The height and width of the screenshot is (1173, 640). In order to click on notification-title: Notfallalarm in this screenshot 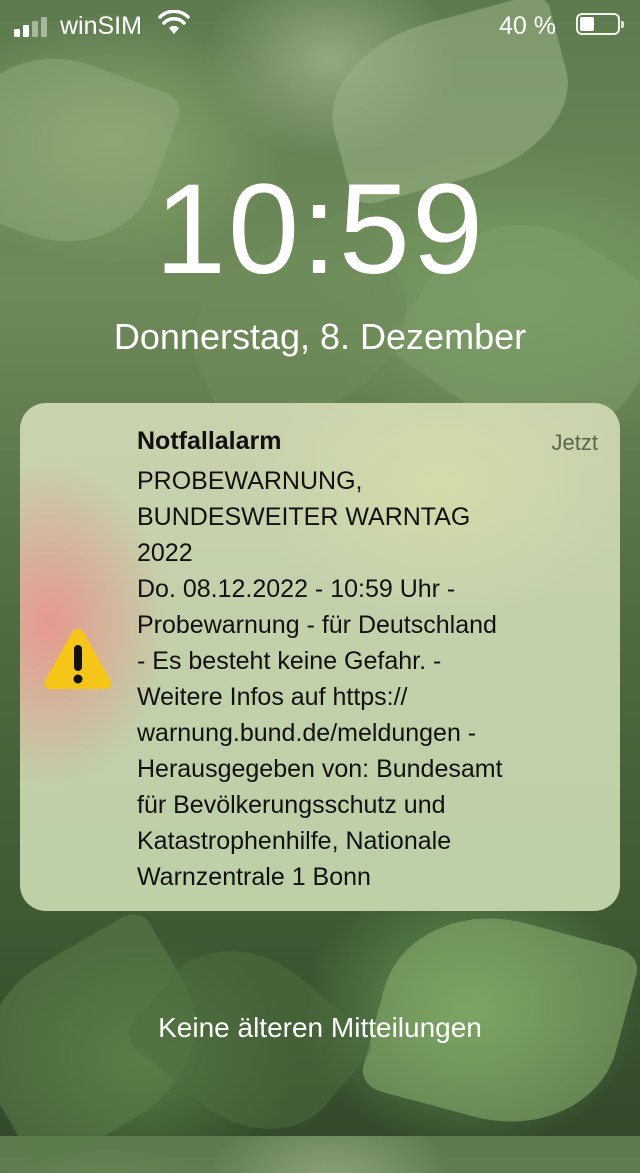, I will do `click(209, 441)`.